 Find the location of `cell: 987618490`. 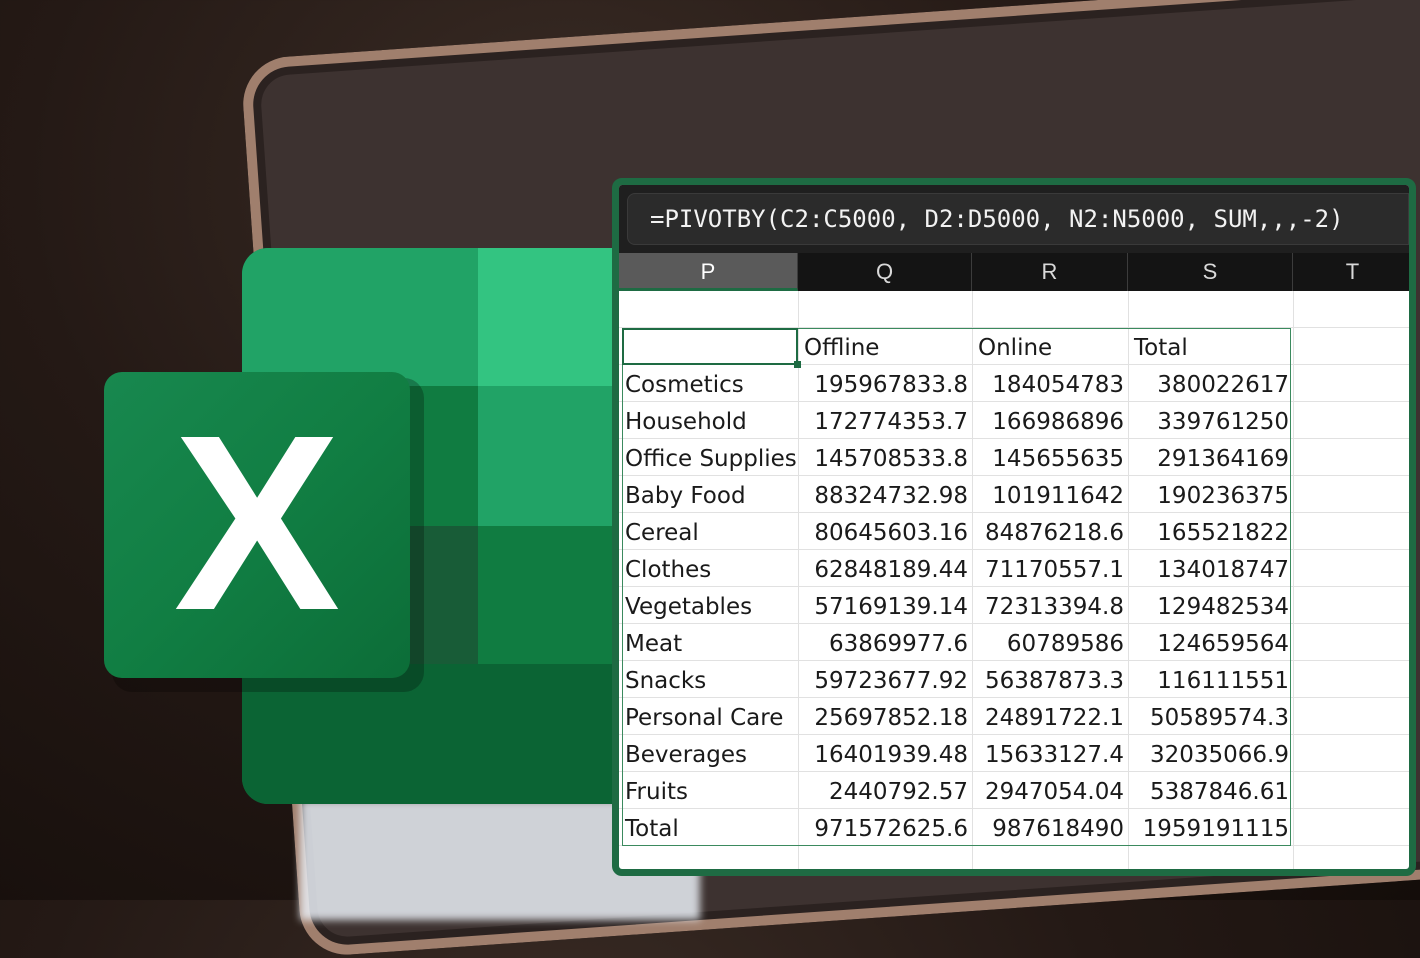

cell: 987618490 is located at coordinates (1050, 827).